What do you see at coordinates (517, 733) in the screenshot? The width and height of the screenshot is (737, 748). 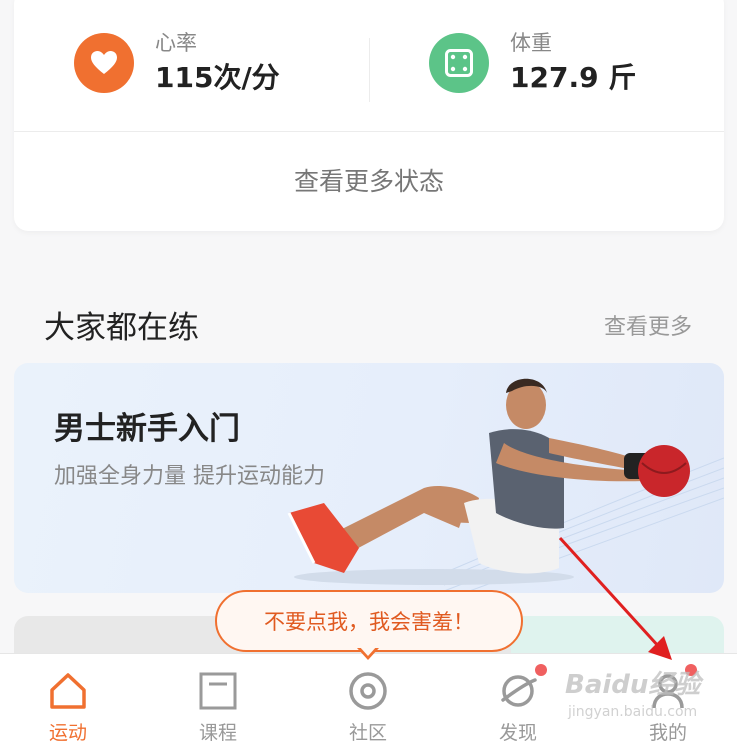 I see `tab-label: 发现` at bounding box center [517, 733].